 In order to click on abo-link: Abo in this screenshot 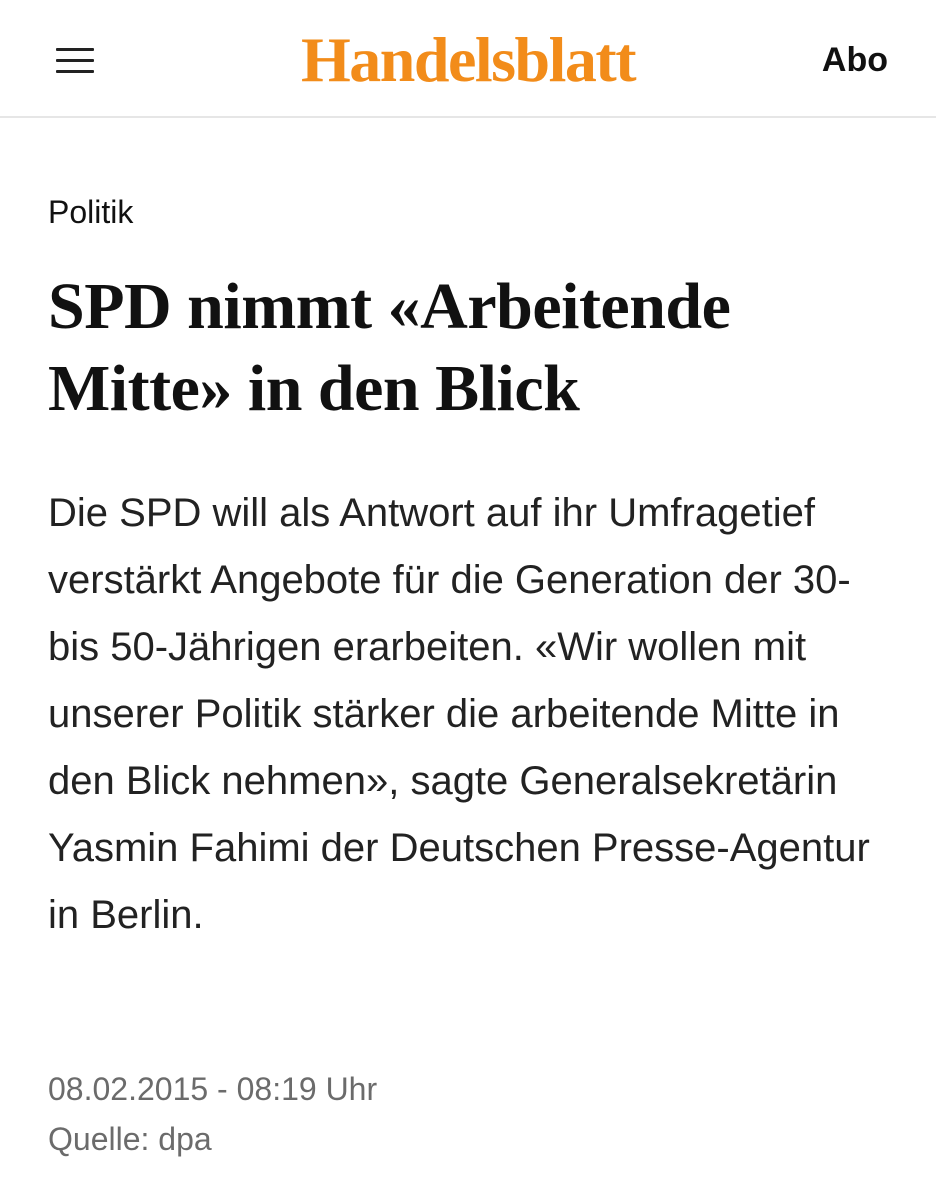, I will do `click(855, 60)`.